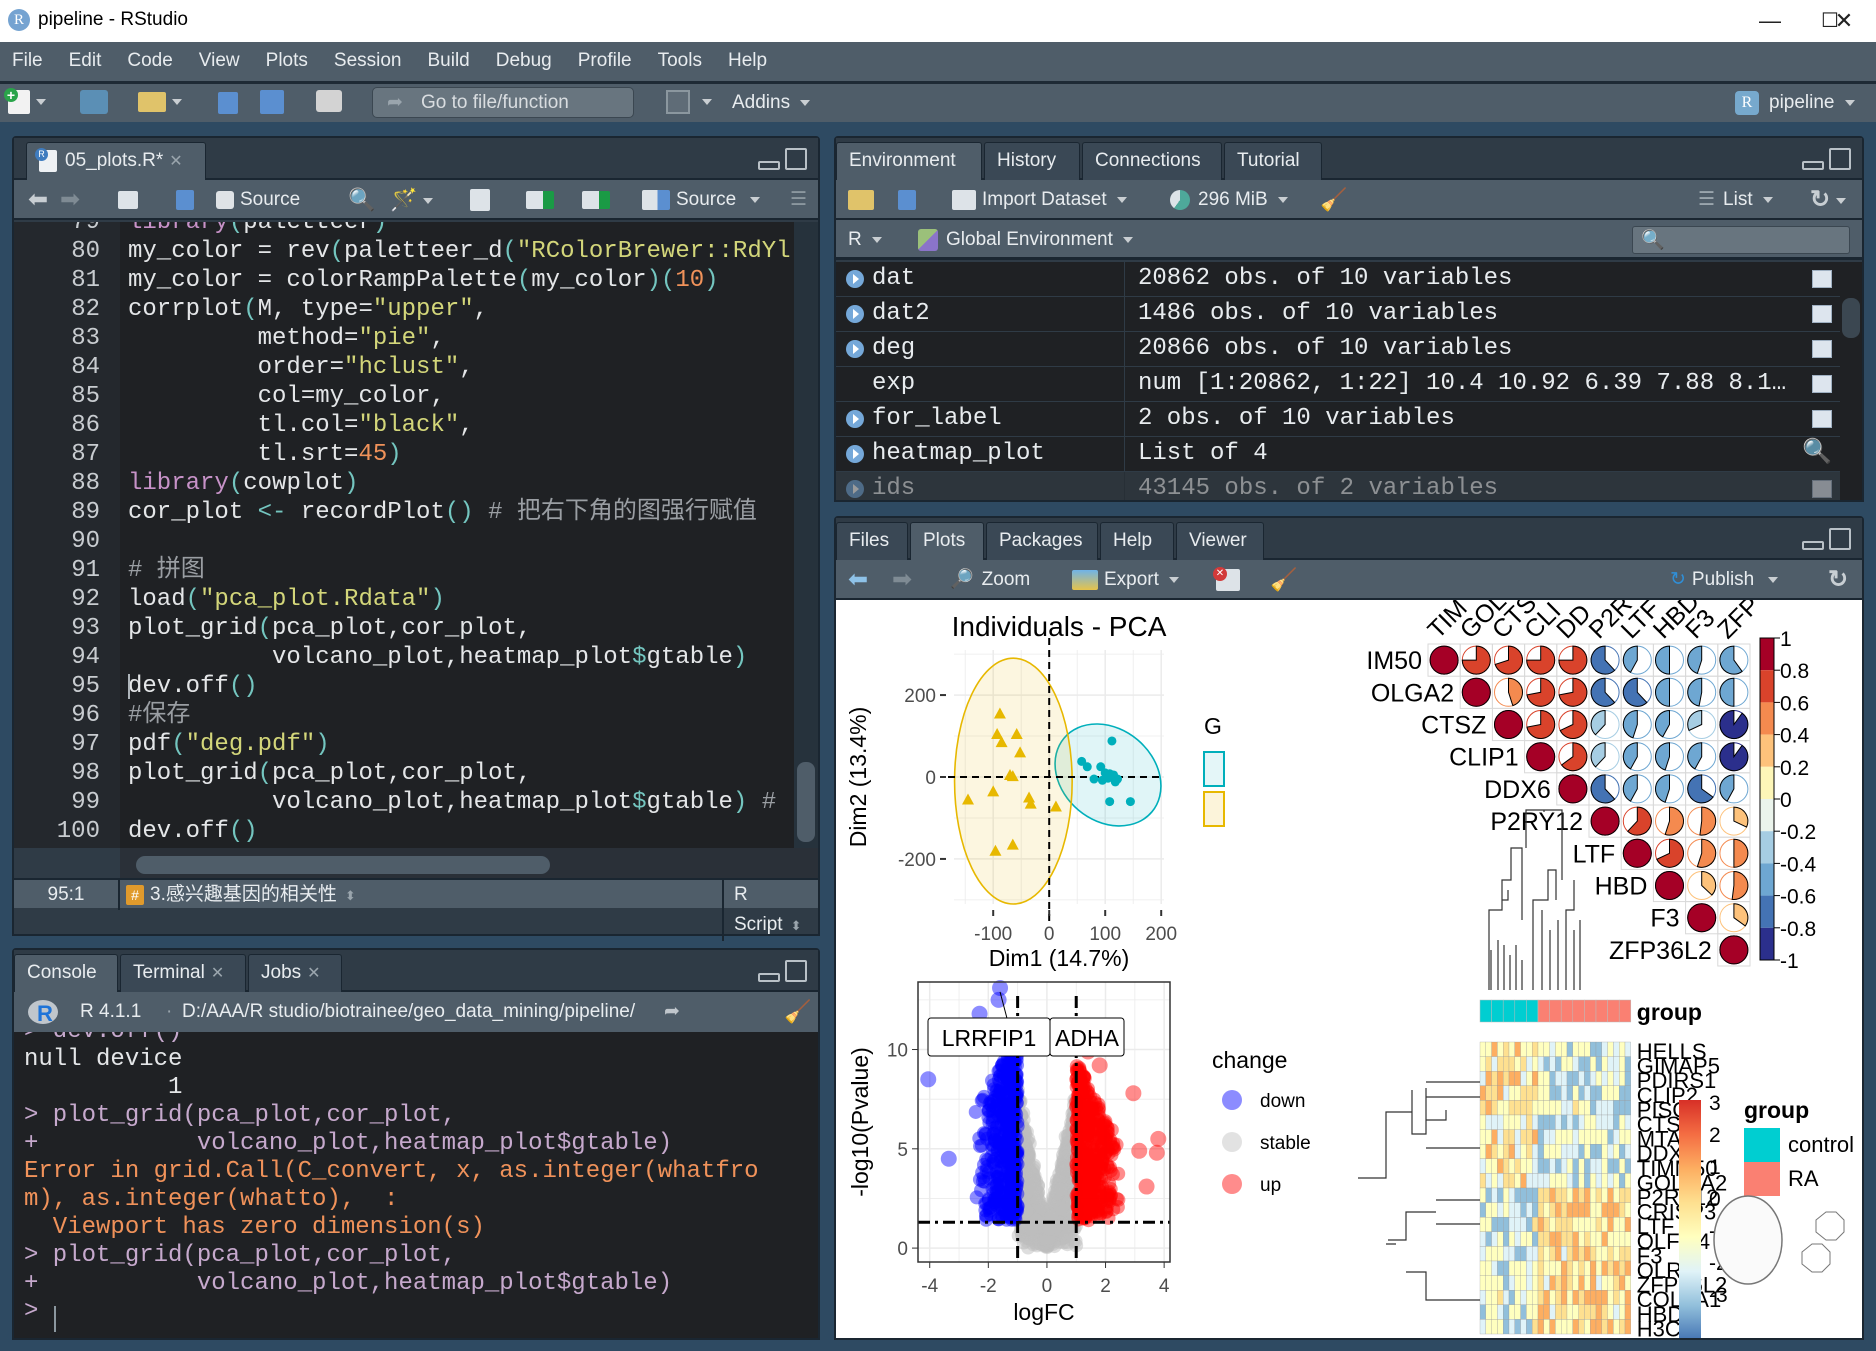  I want to click on refresh-plot-button: ↻, so click(1838, 580).